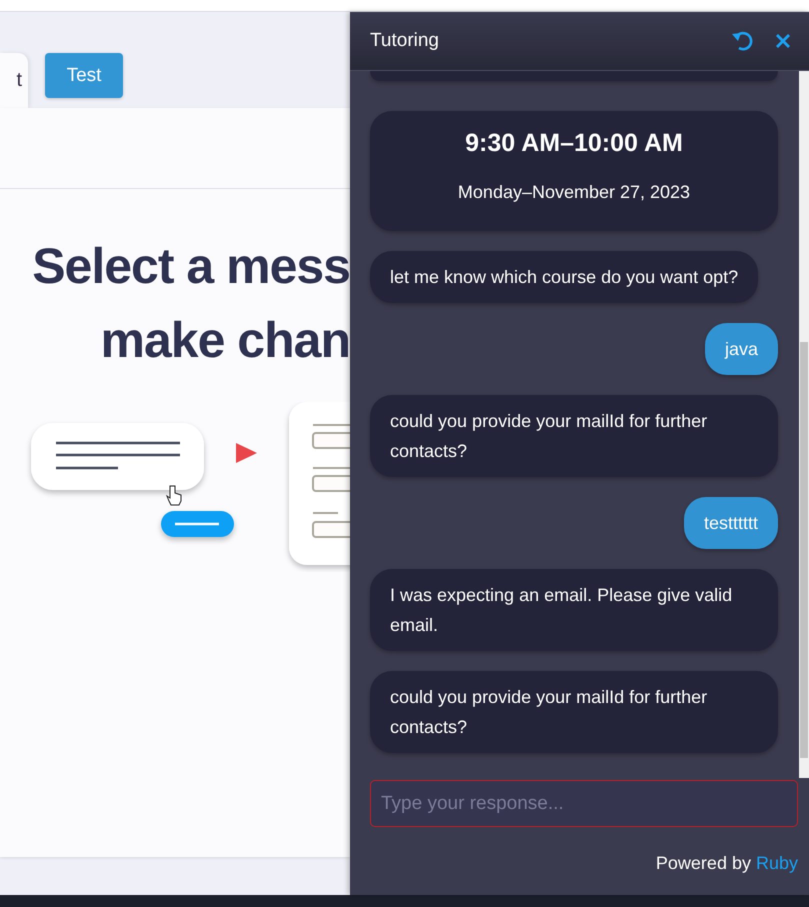  Describe the element at coordinates (14, 80) in the screenshot. I see `tab: t` at that location.